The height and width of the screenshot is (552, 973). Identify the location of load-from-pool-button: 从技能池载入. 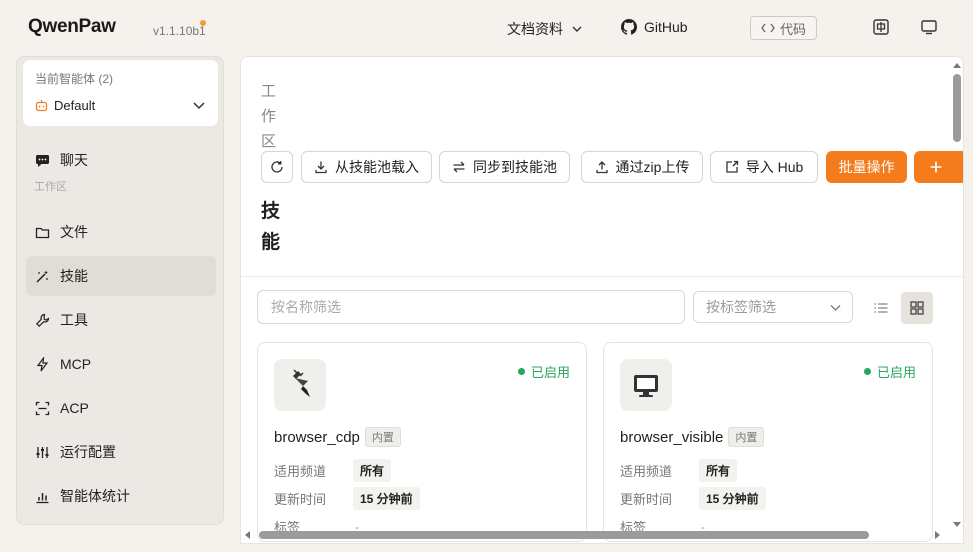
(366, 167).